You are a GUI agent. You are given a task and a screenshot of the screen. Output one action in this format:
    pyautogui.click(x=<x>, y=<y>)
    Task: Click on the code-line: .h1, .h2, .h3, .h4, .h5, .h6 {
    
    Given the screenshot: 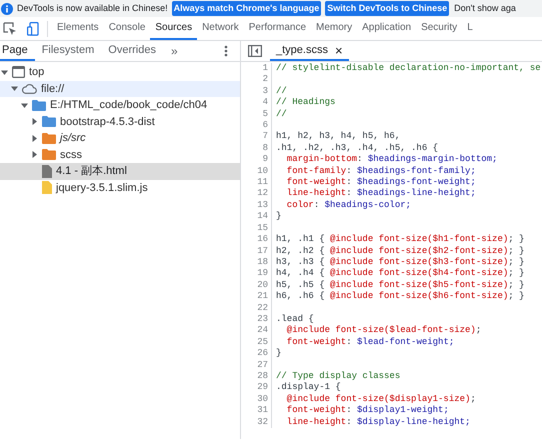 What is the action you would take?
    pyautogui.click(x=356, y=148)
    